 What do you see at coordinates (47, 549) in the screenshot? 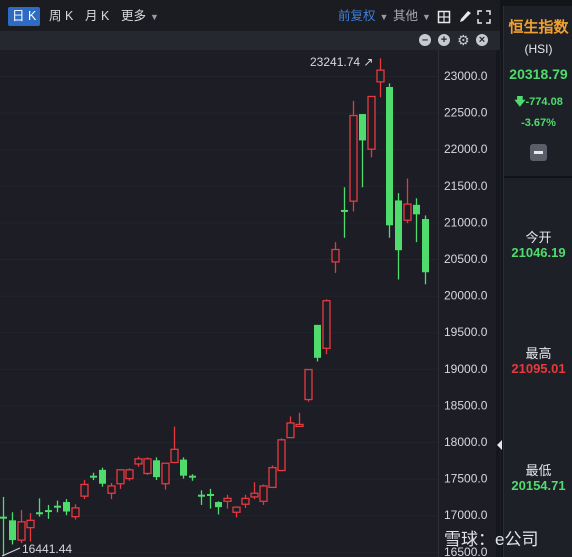
I see `min-value: 16441.44` at bounding box center [47, 549].